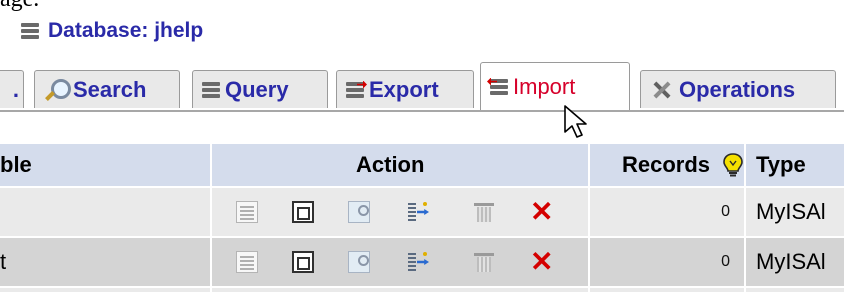  What do you see at coordinates (575, 121) in the screenshot?
I see `mouse-cursor-icon` at bounding box center [575, 121].